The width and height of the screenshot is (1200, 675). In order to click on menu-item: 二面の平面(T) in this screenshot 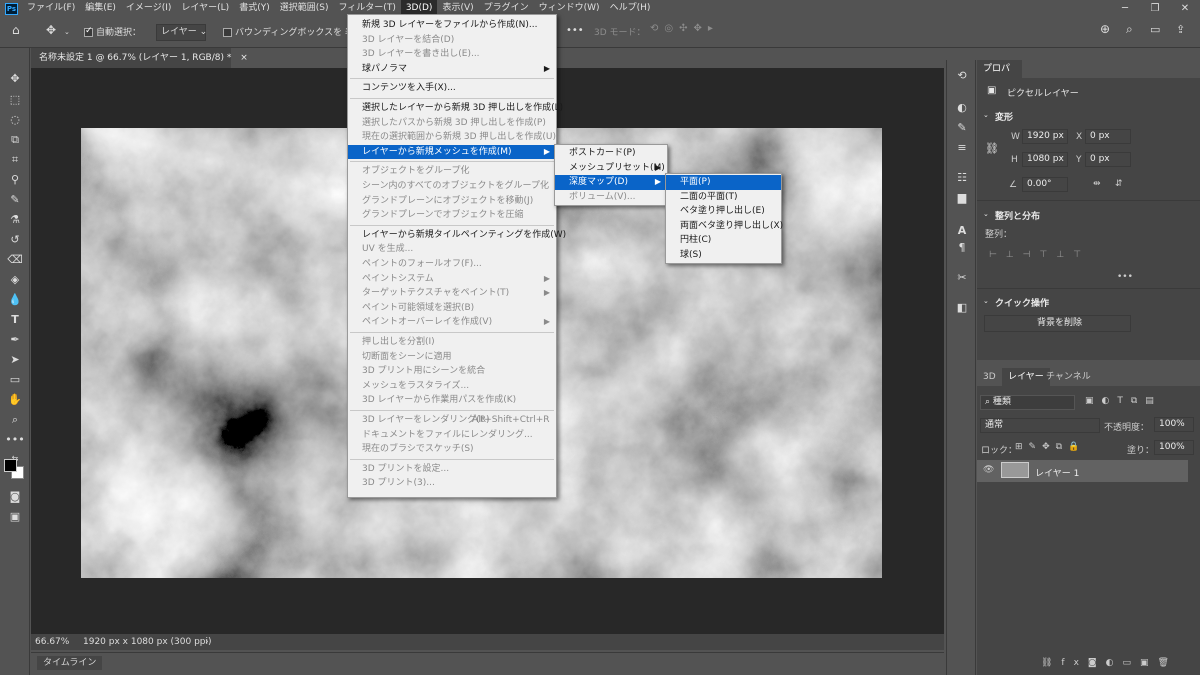, I will do `click(723, 197)`.